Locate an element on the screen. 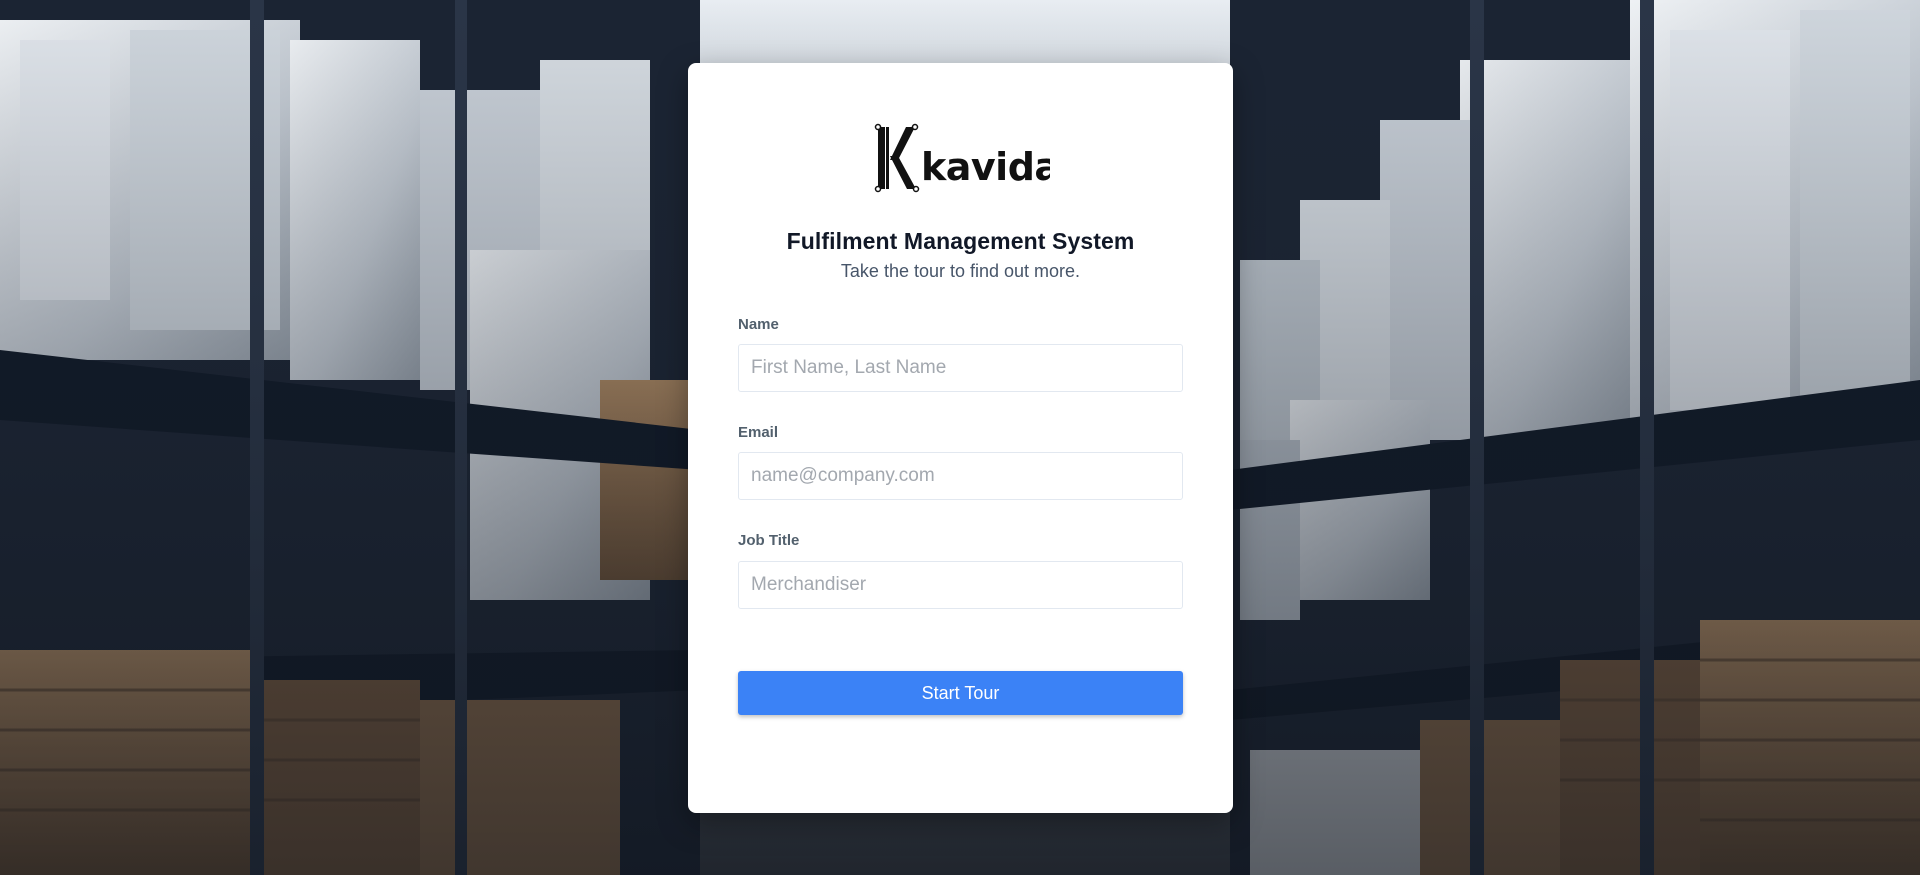 The width and height of the screenshot is (1920, 875). email-input is located at coordinates (960, 476).